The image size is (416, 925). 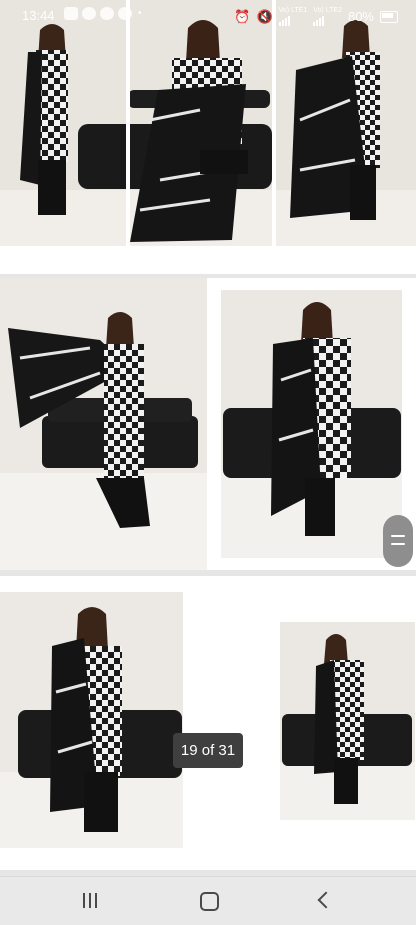 I want to click on whatsapp-icon, so click(x=107, y=13).